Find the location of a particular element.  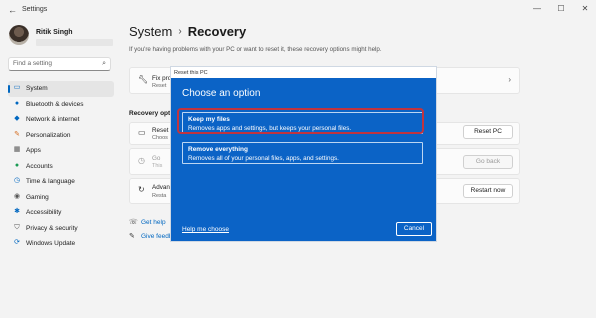

search-input: Find a setting ⌕ is located at coordinates (59, 64).